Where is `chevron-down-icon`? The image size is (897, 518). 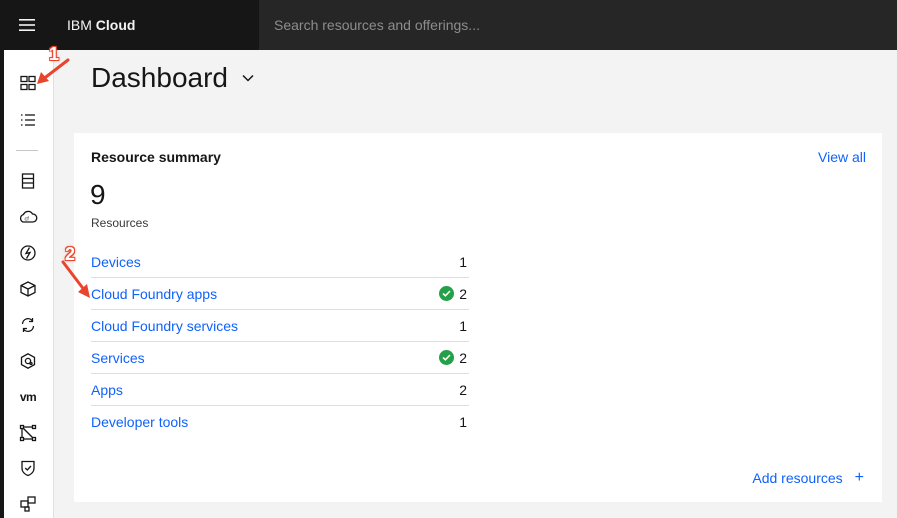 chevron-down-icon is located at coordinates (248, 78).